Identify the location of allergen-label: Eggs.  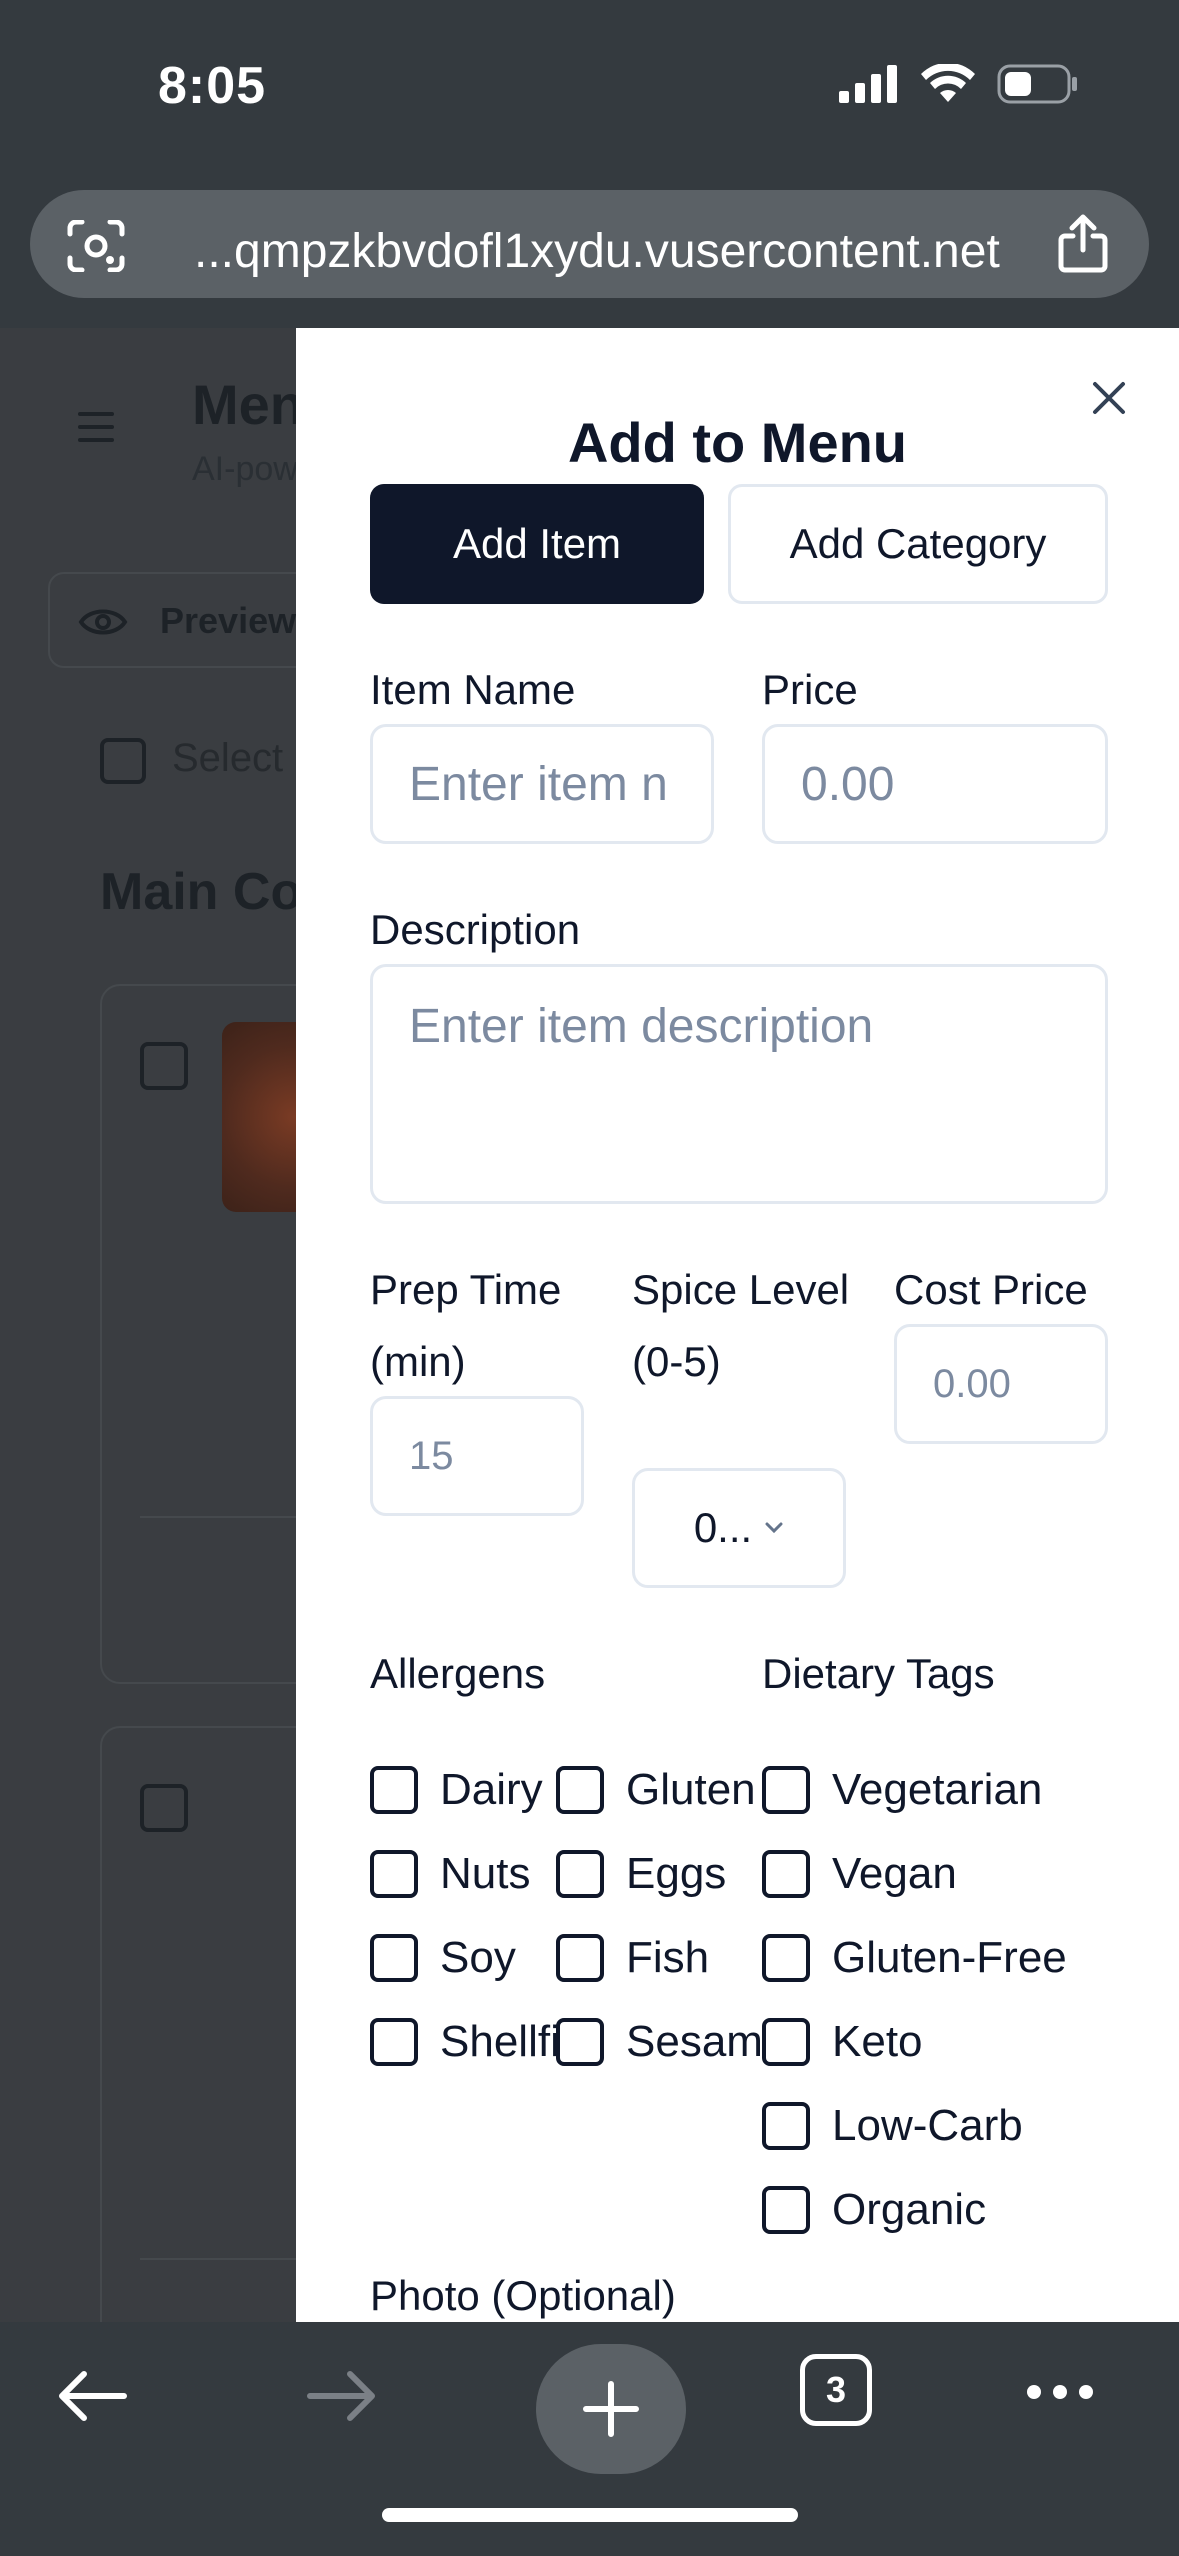
(676, 1873).